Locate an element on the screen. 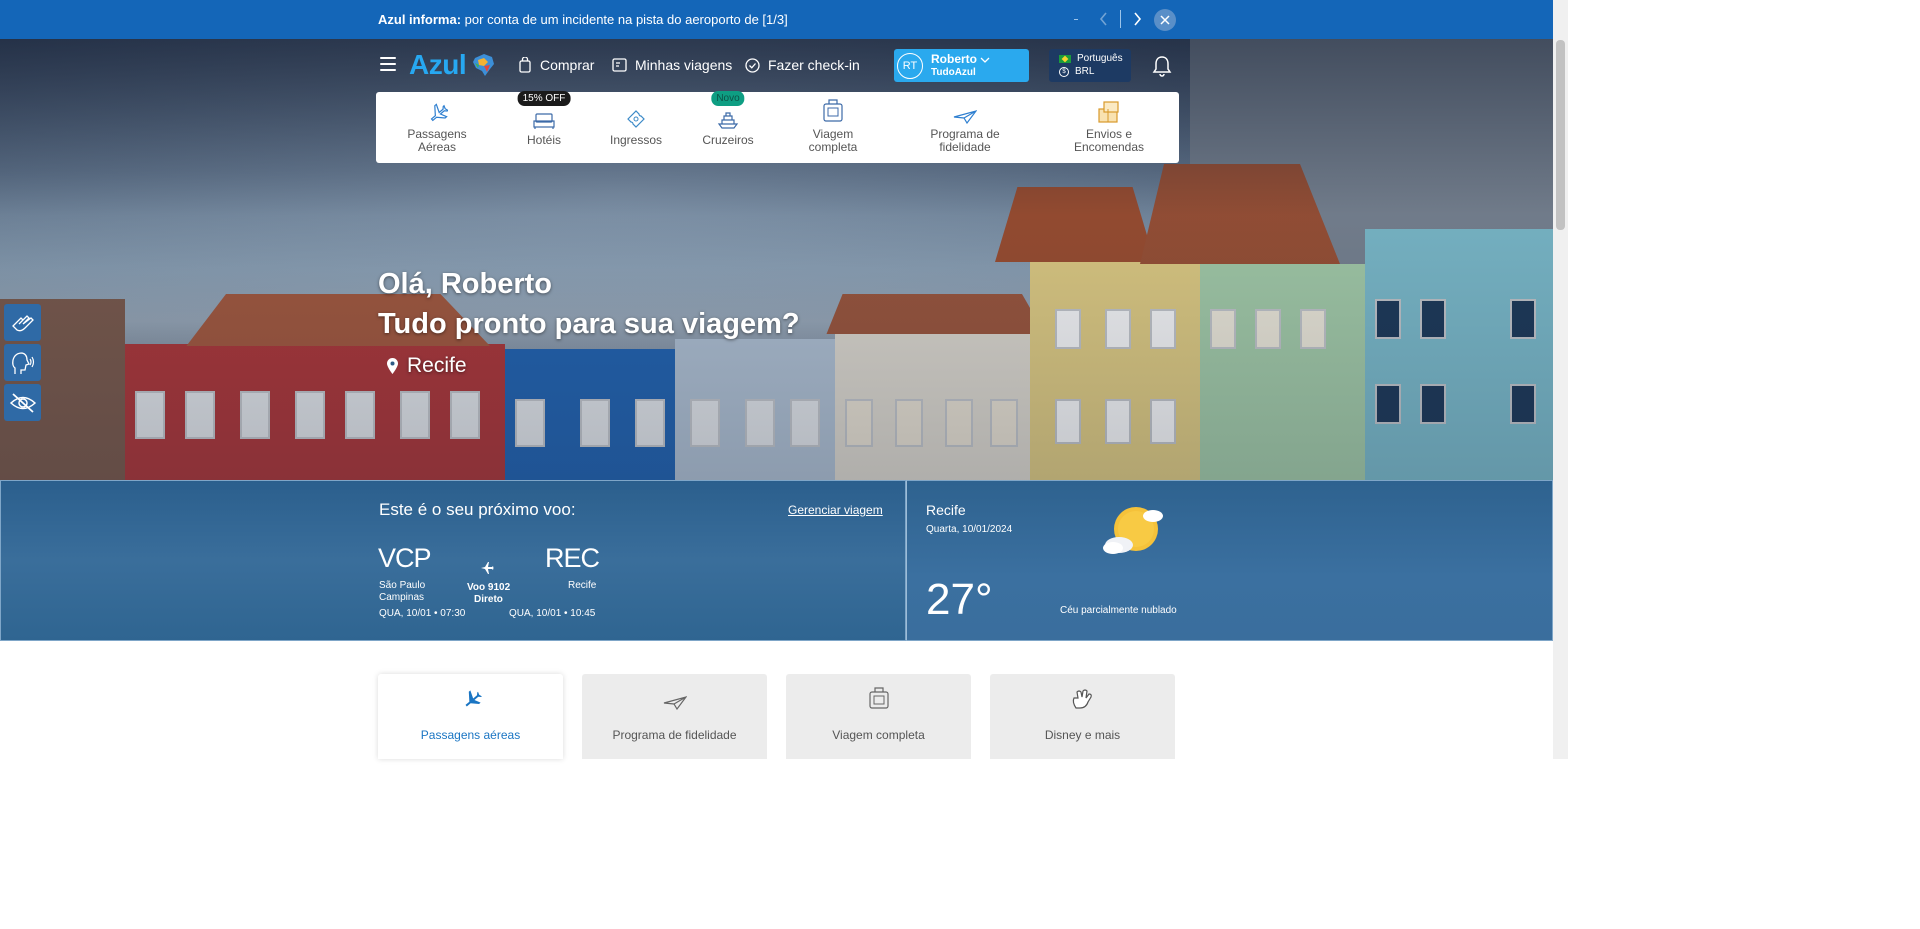 This screenshot has width=1920, height=929. product-programa-de-fidelidade: Programa de fidelidade is located at coordinates (965, 127).